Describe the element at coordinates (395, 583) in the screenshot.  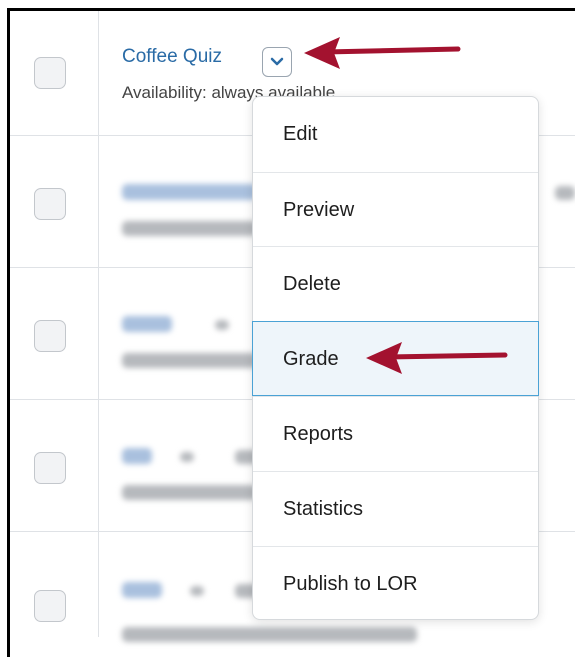
I see `menu-item-publish-to-lor: Publish to LOR` at that location.